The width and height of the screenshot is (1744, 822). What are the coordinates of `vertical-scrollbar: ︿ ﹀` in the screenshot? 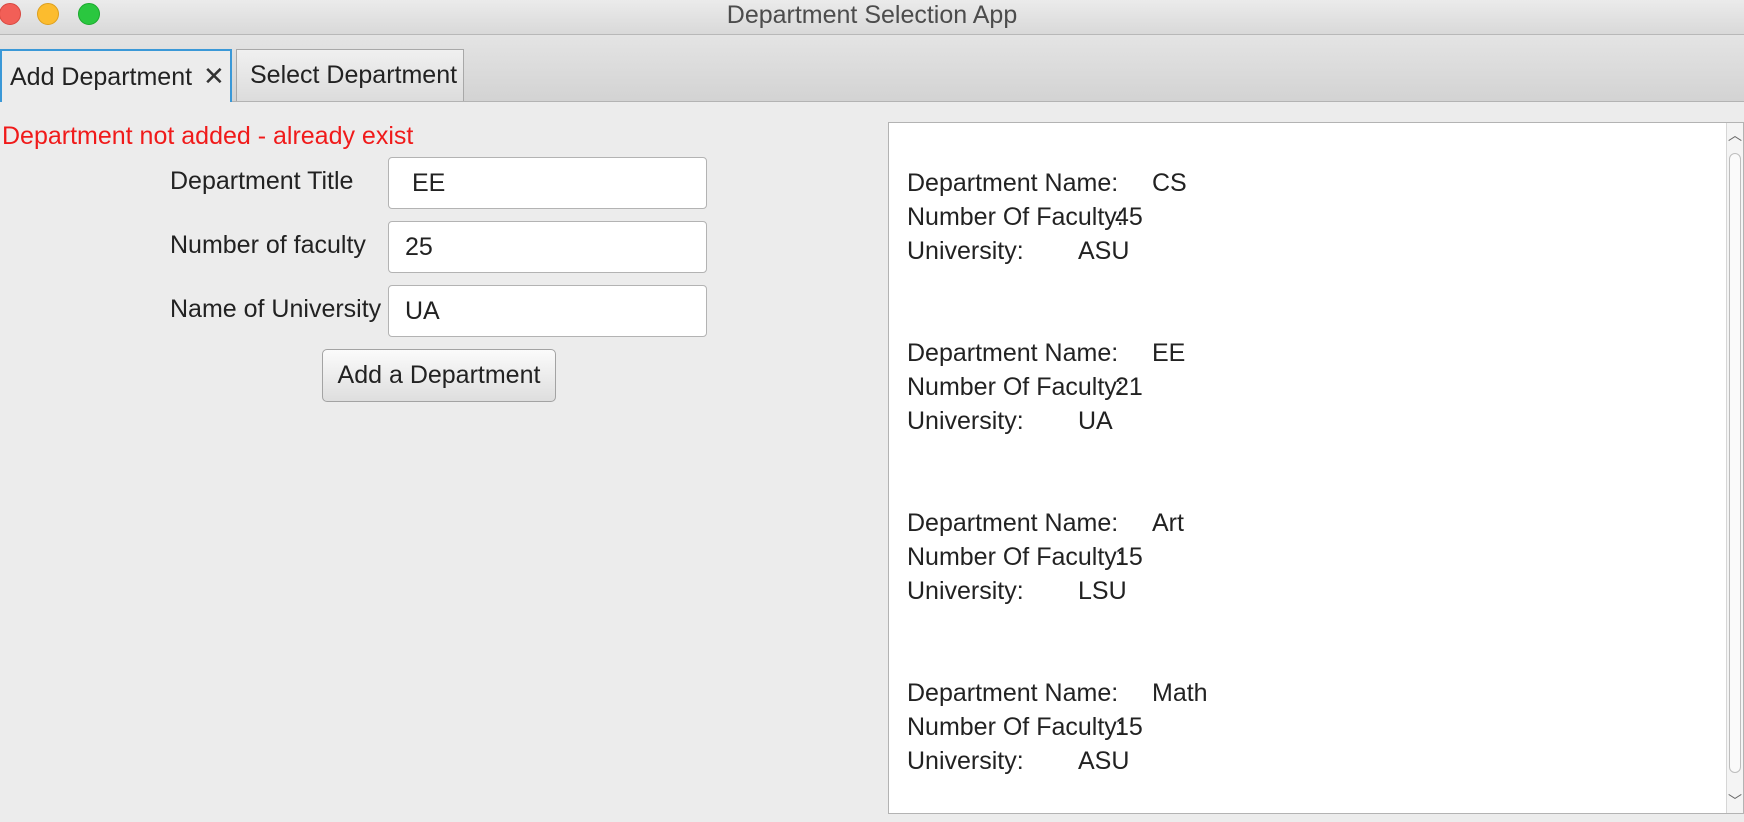 It's located at (1734, 468).